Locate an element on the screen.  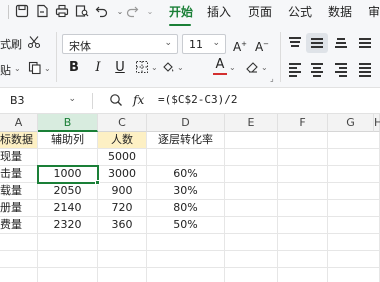
redo-dropdown-chevron-icon: ⌄ is located at coordinates (150, 12).